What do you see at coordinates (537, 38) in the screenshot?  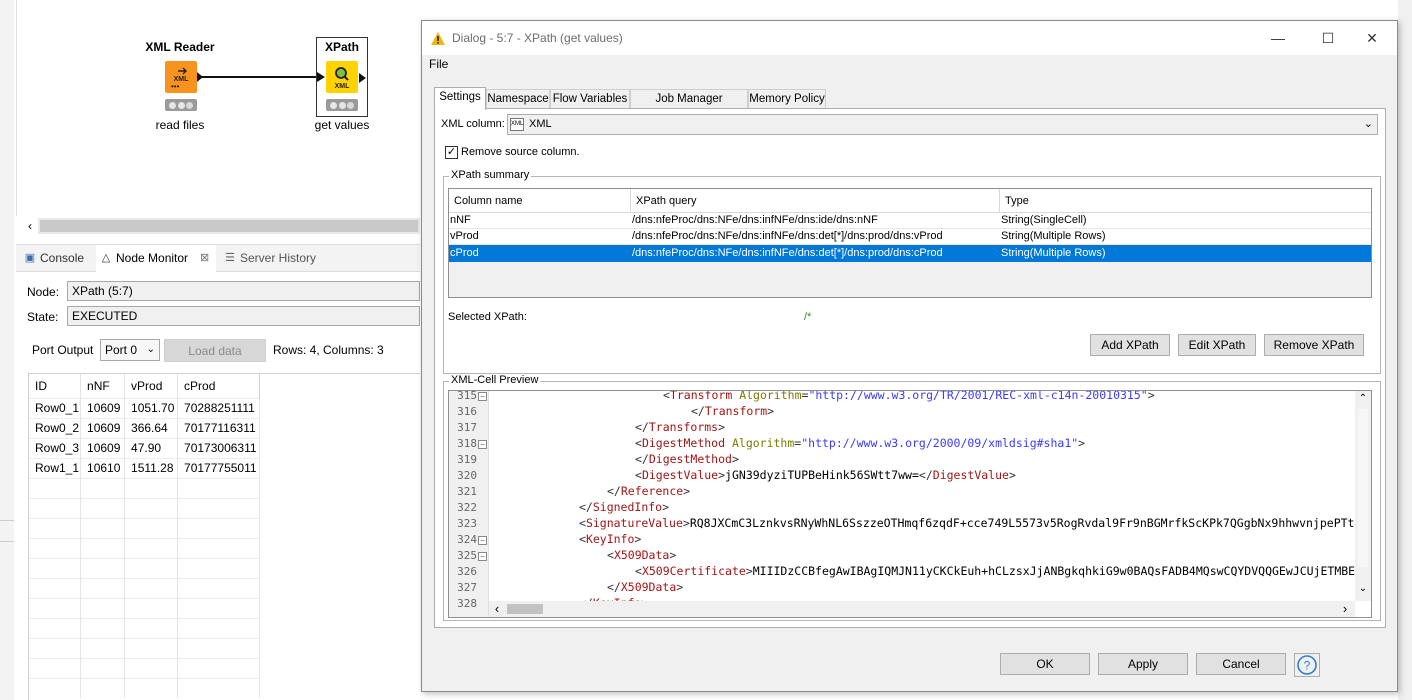 I see `dialog-title: Dialog - 5:7 - XPath (get values)` at bounding box center [537, 38].